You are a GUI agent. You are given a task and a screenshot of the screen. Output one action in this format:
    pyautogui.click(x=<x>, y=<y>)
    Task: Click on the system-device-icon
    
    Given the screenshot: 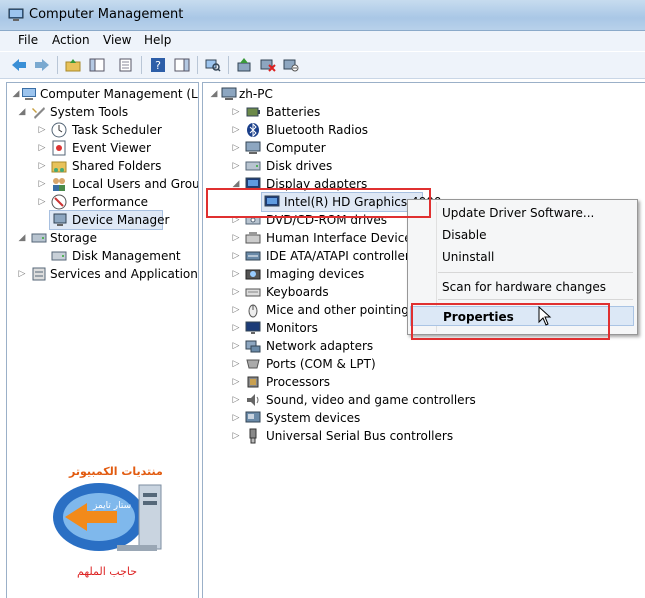 What is the action you would take?
    pyautogui.click(x=253, y=417)
    